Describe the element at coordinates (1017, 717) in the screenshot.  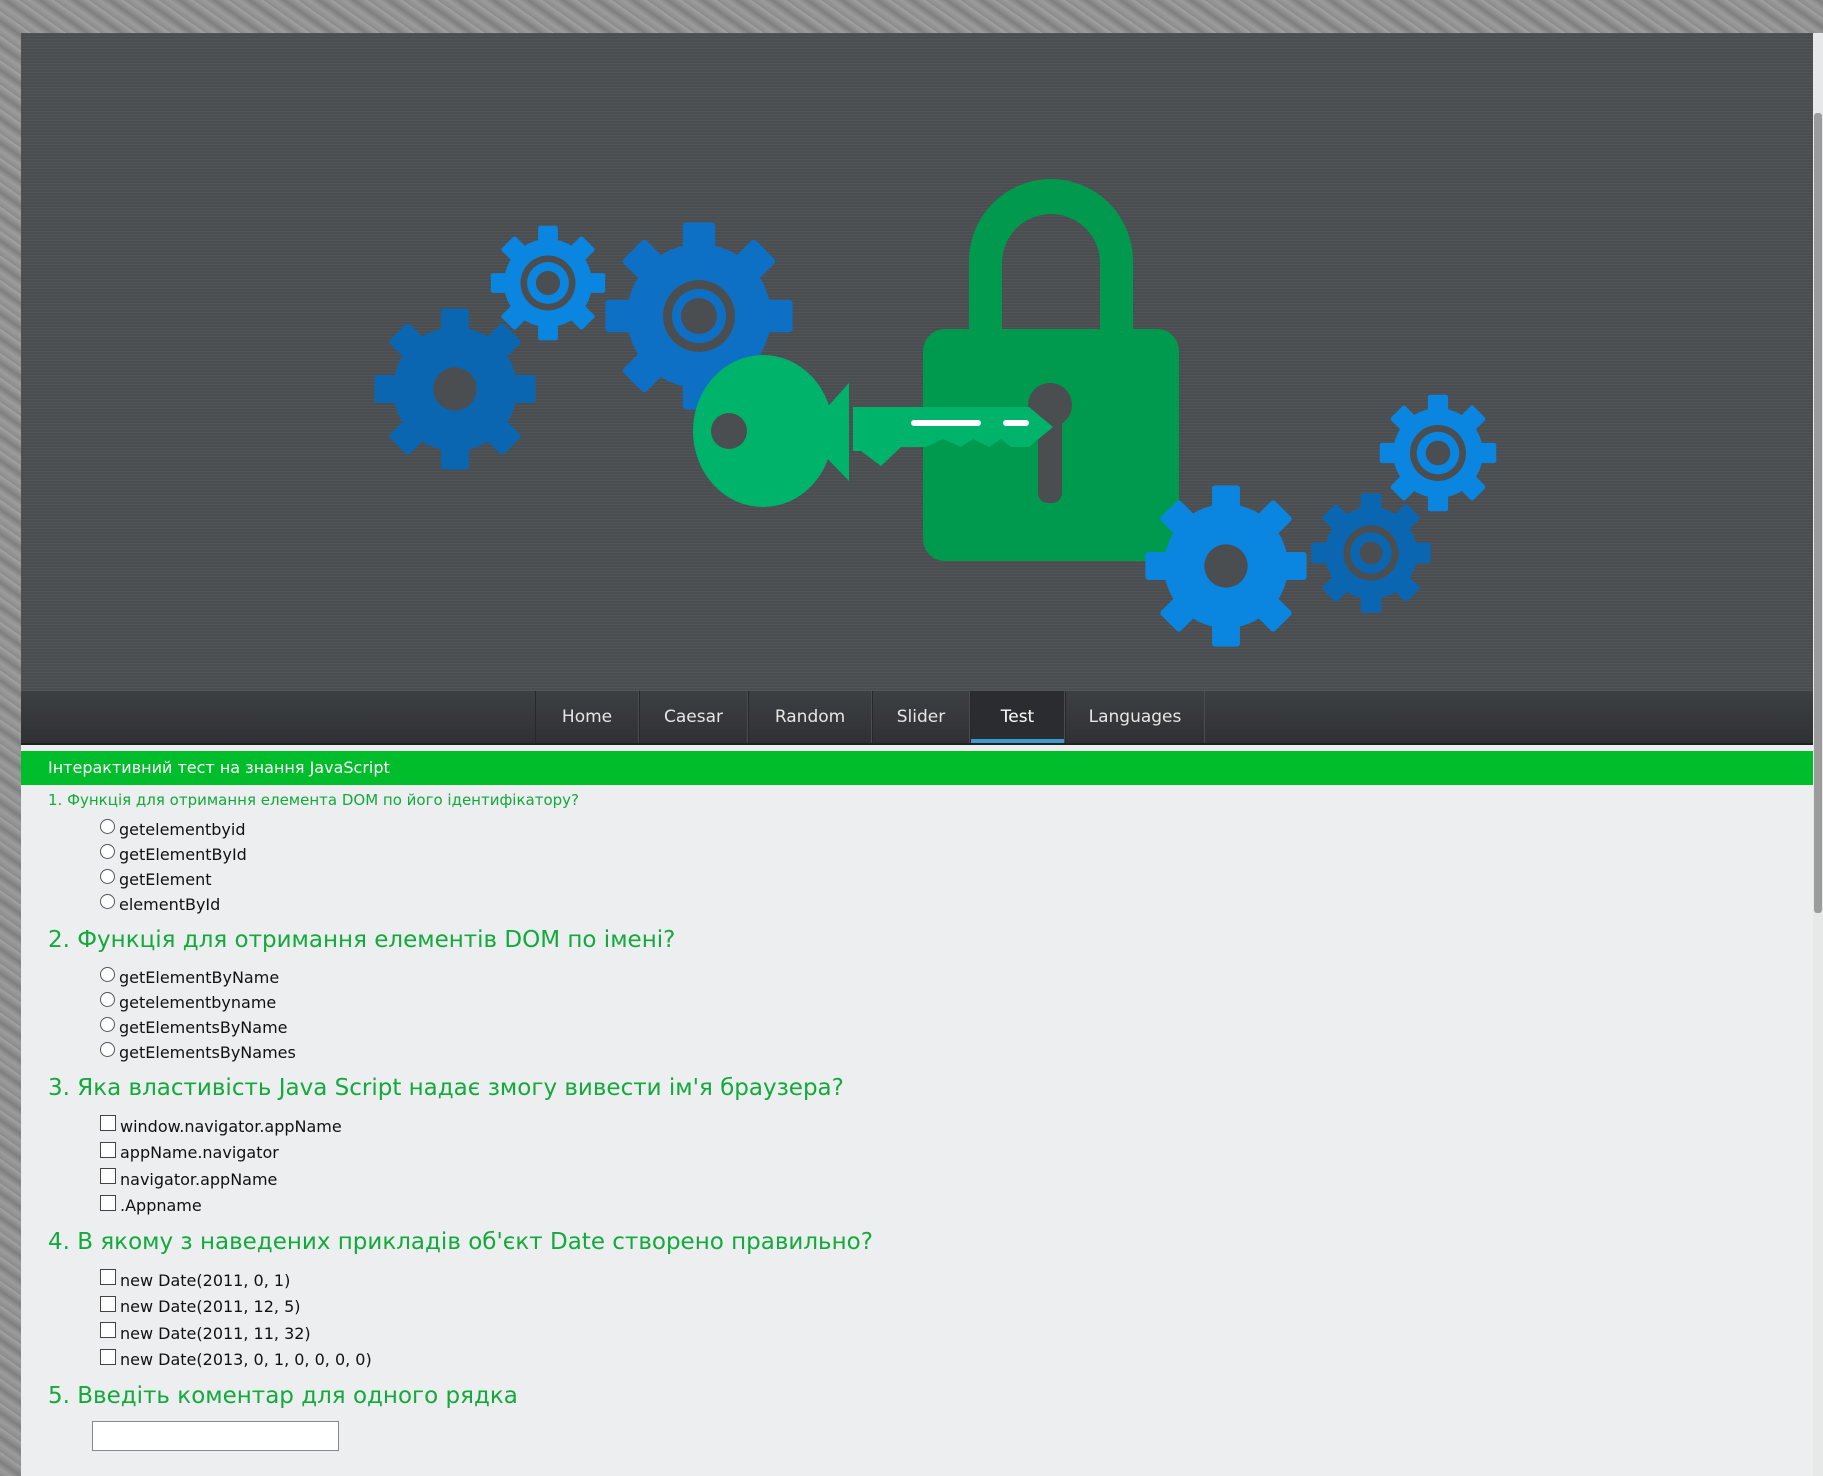
I see `nav-item-test: Test` at that location.